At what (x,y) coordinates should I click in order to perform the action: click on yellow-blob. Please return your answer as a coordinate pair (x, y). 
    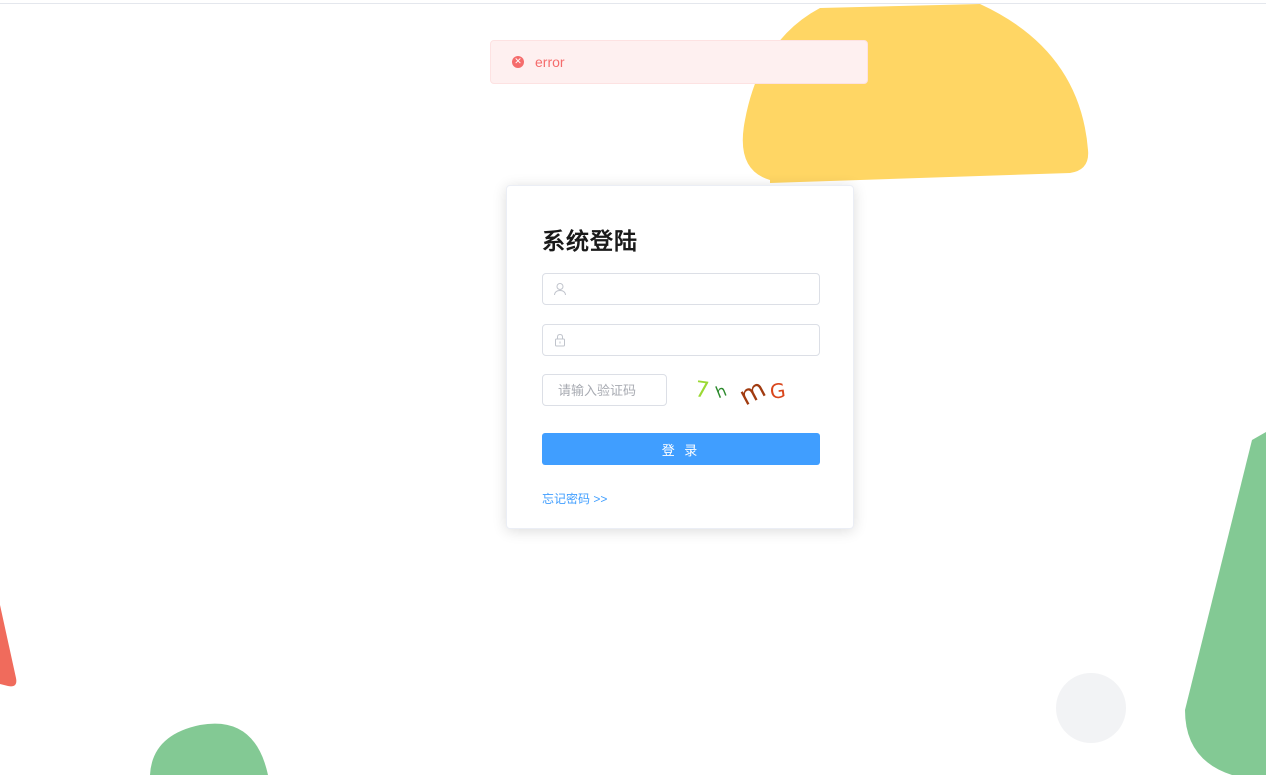
    Looking at the image, I should click on (915, 93).